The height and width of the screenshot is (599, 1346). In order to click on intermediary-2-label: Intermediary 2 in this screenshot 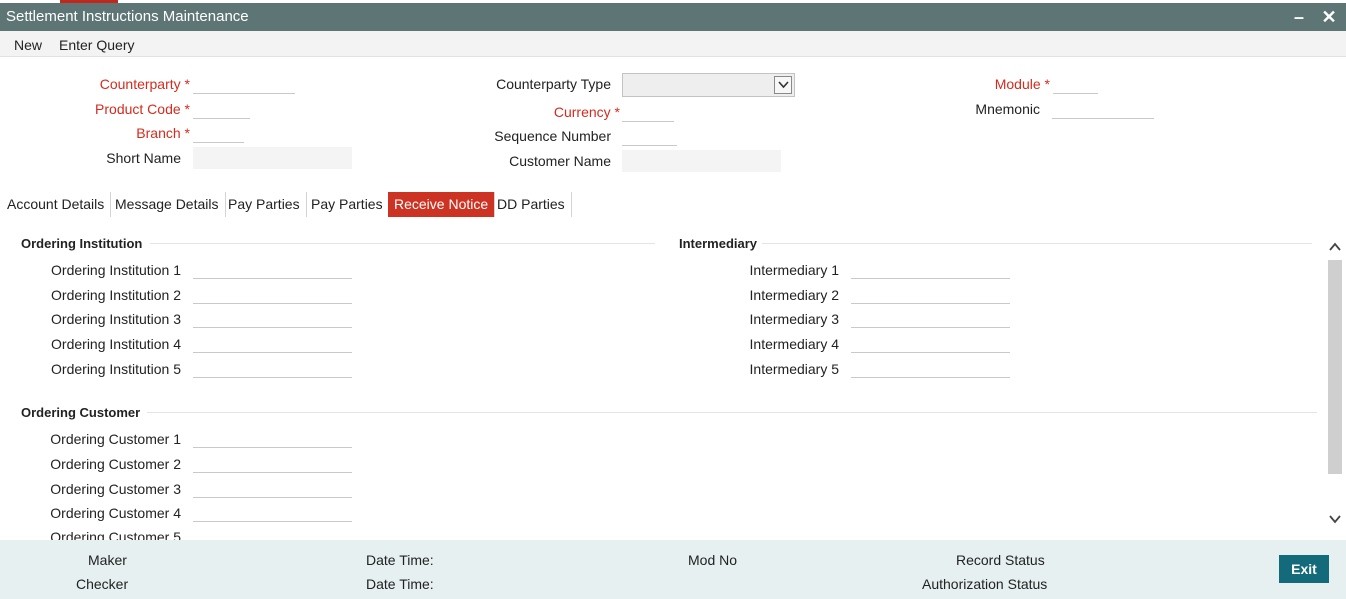, I will do `click(794, 295)`.